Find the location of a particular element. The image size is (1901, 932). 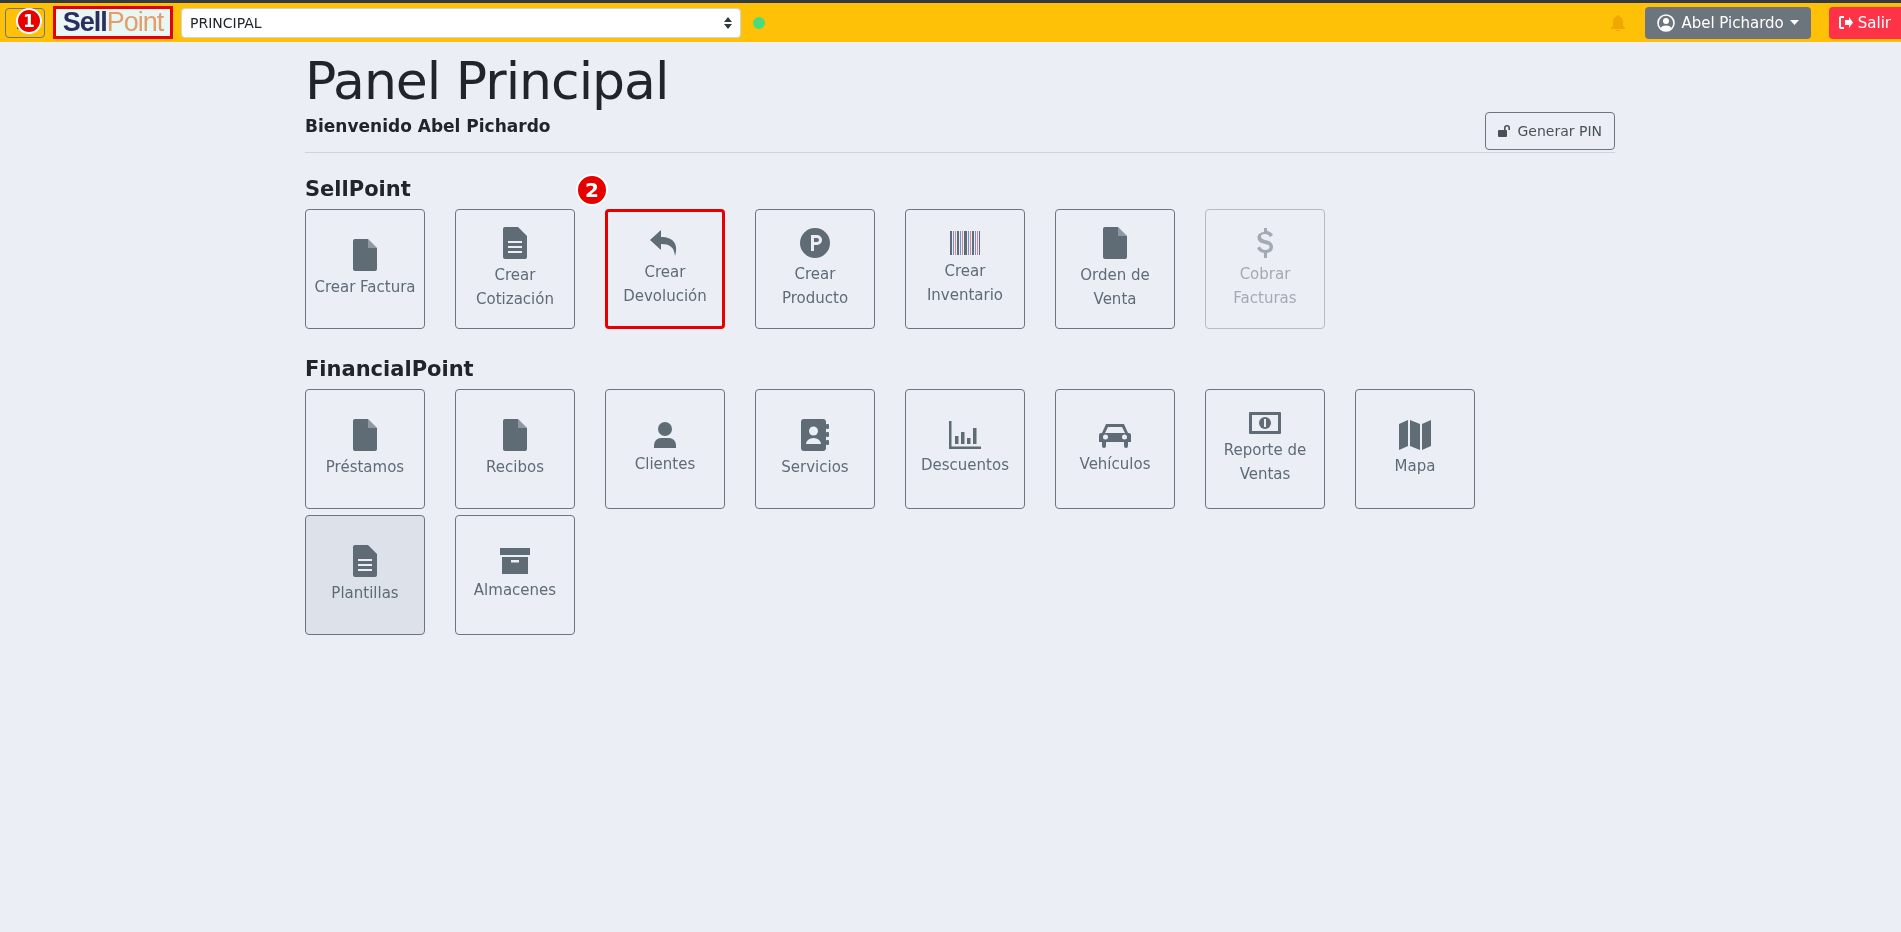

unlock-icon is located at coordinates (1505, 131).